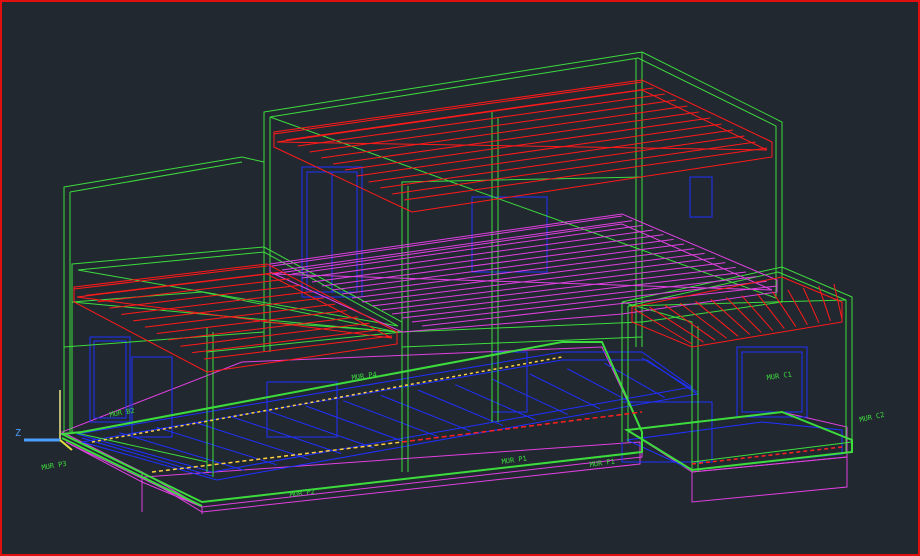 This screenshot has height=556, width=920. I want to click on ucs-axis-icon: Z, so click(44, 420).